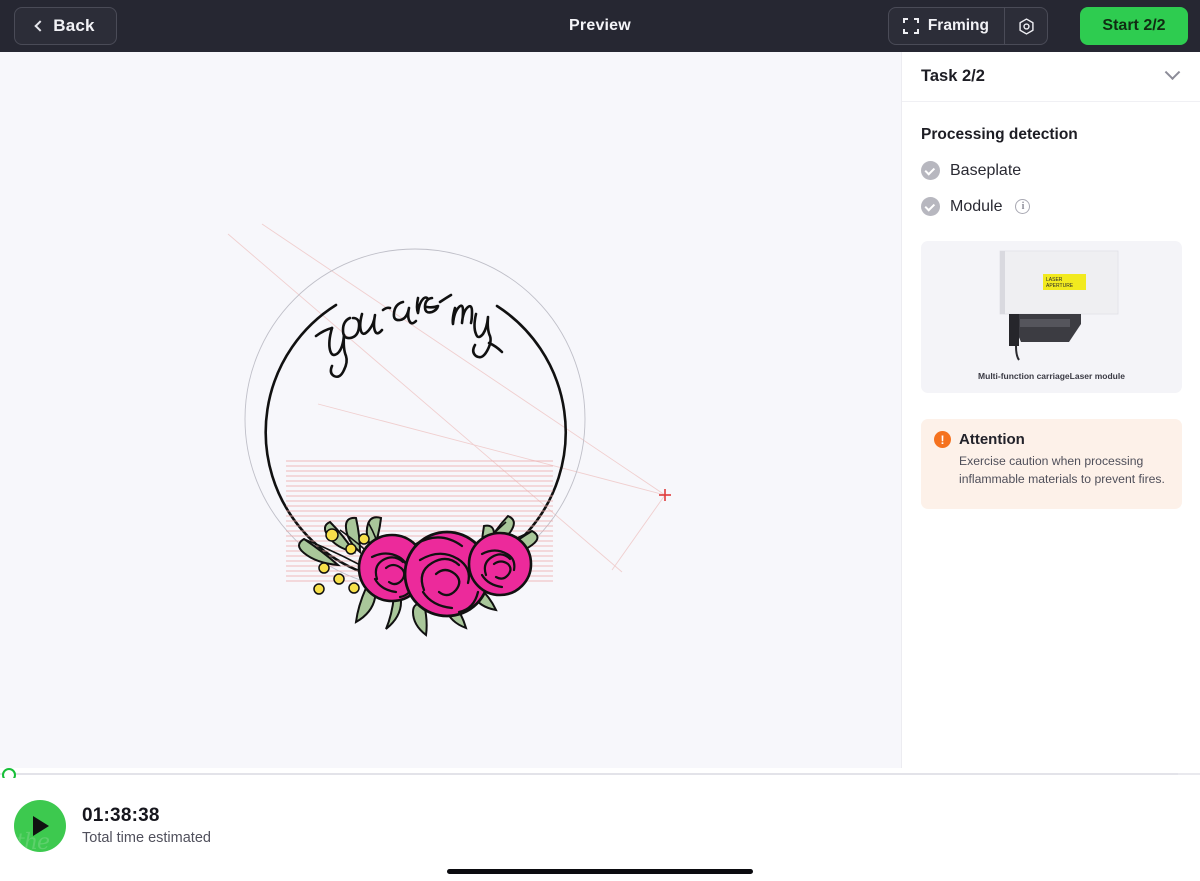 The width and height of the screenshot is (1200, 881). What do you see at coordinates (999, 134) in the screenshot?
I see `processing-detection-title: Processing detection` at bounding box center [999, 134].